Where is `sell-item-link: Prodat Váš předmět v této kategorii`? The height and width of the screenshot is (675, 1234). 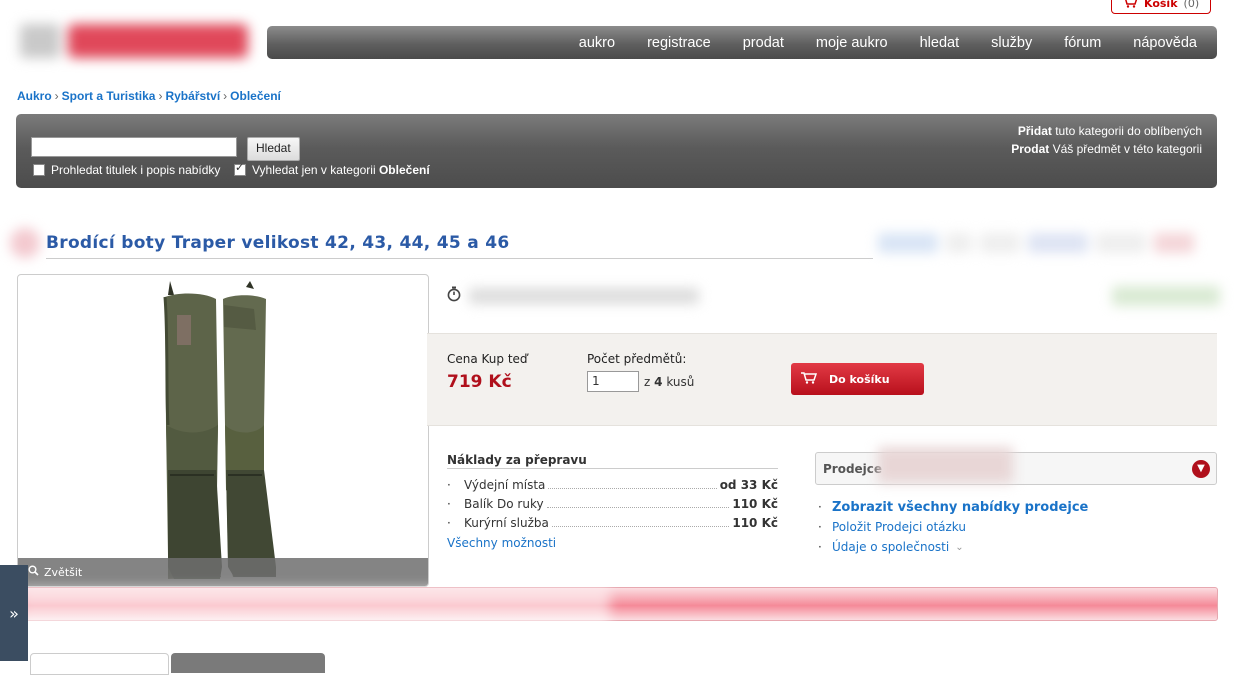
sell-item-link: Prodat Váš předmět v této kategorii is located at coordinates (1106, 149).